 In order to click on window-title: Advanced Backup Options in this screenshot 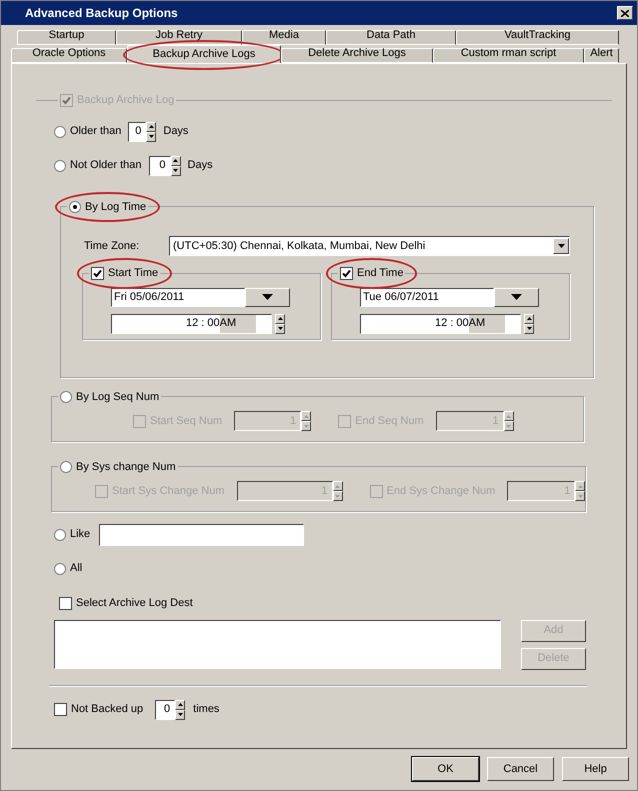, I will do `click(101, 13)`.